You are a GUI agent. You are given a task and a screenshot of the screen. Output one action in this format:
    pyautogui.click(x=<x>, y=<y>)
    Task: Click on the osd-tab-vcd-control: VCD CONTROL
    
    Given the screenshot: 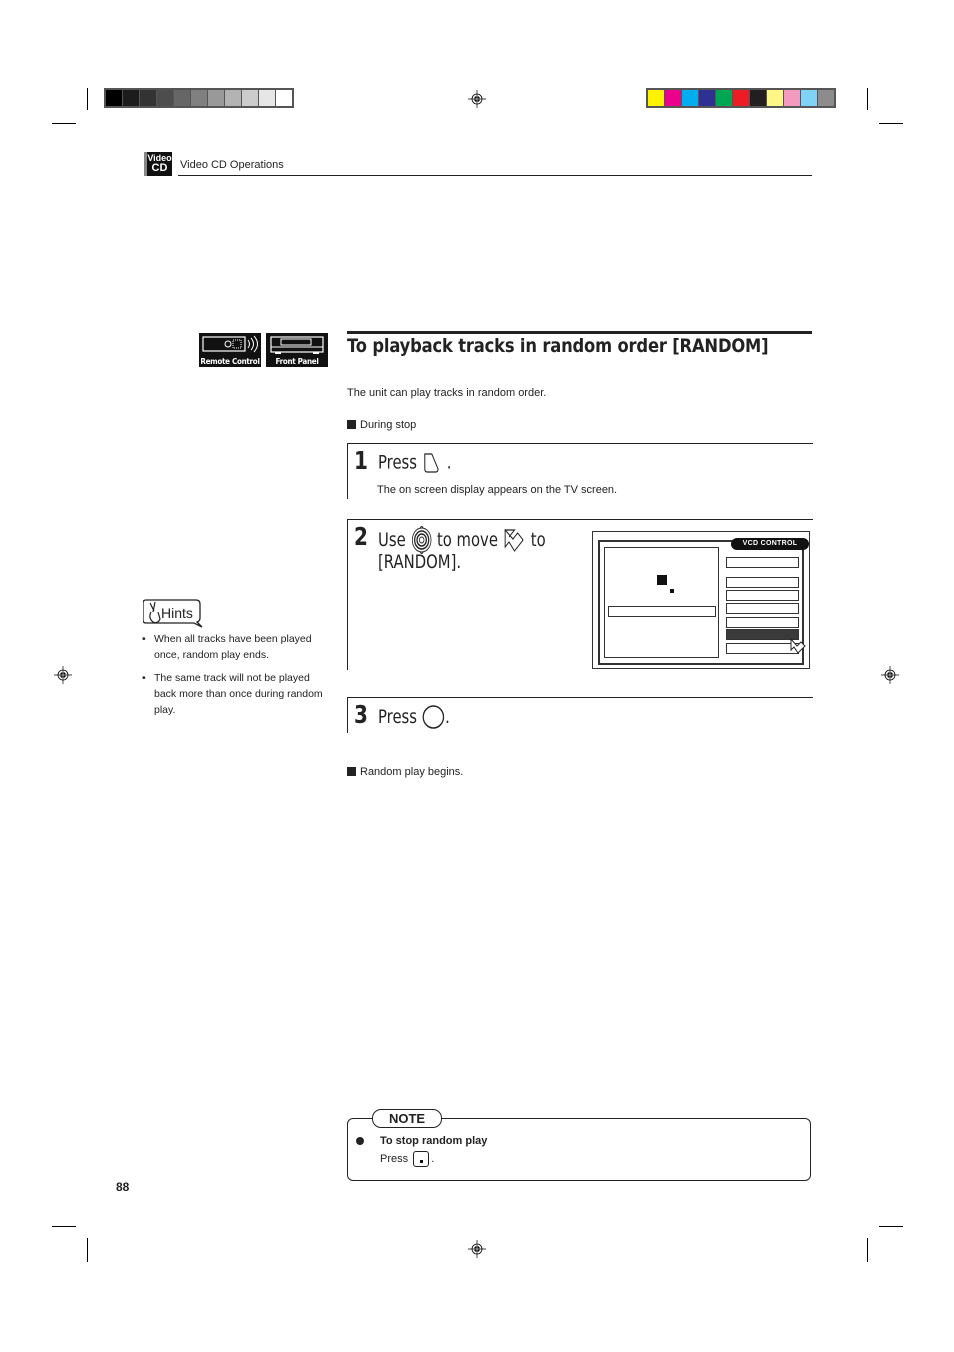 What is the action you would take?
    pyautogui.click(x=770, y=544)
    